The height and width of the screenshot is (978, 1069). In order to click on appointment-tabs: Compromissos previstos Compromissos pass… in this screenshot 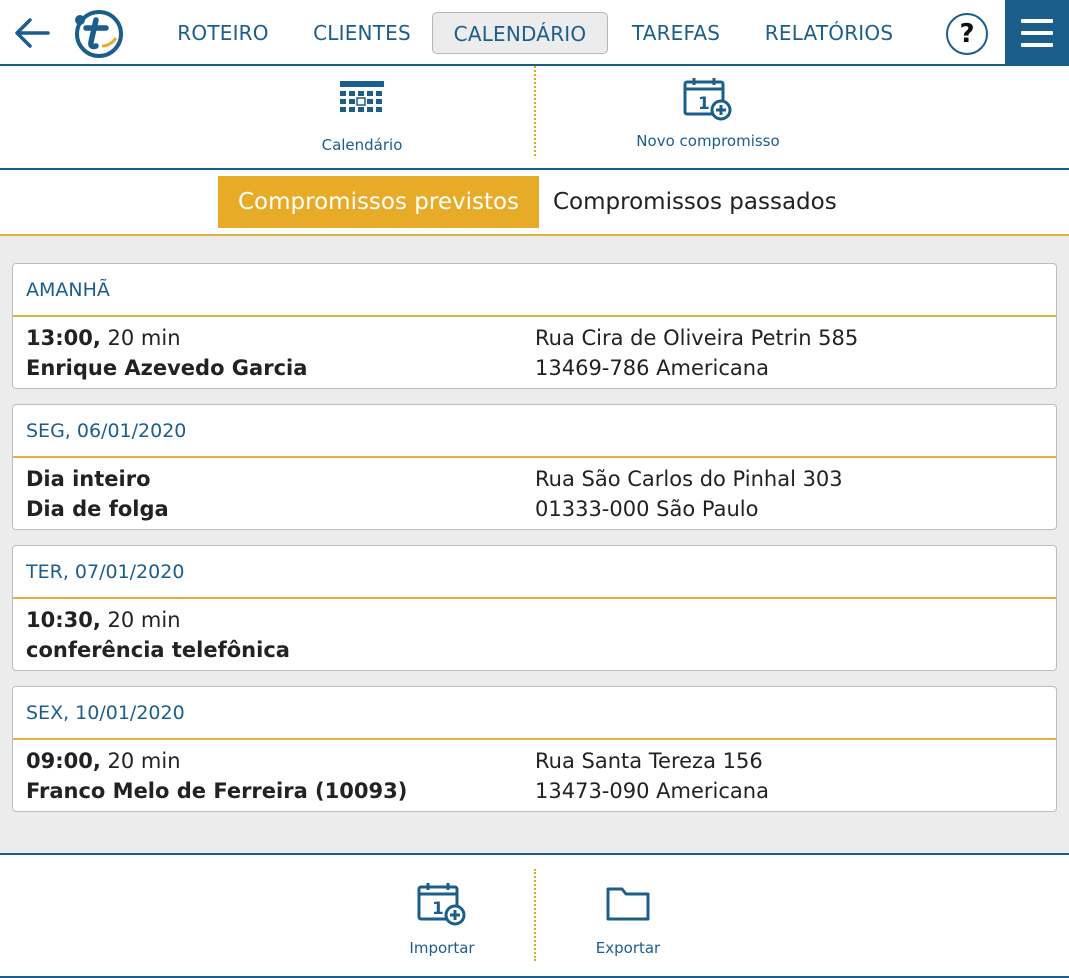, I will do `click(534, 203)`.